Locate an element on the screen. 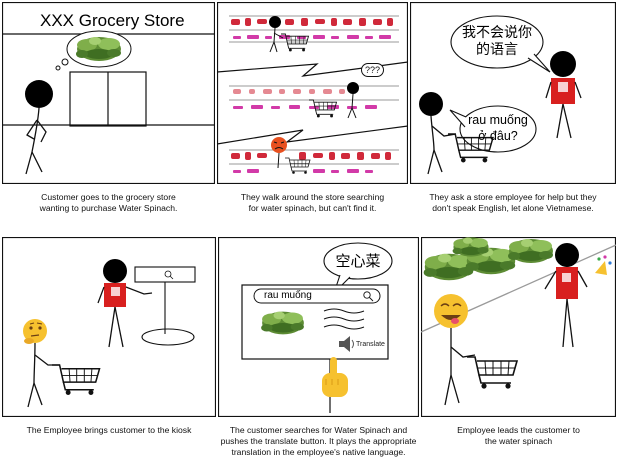  panel-2: ??? is located at coordinates (312, 93).